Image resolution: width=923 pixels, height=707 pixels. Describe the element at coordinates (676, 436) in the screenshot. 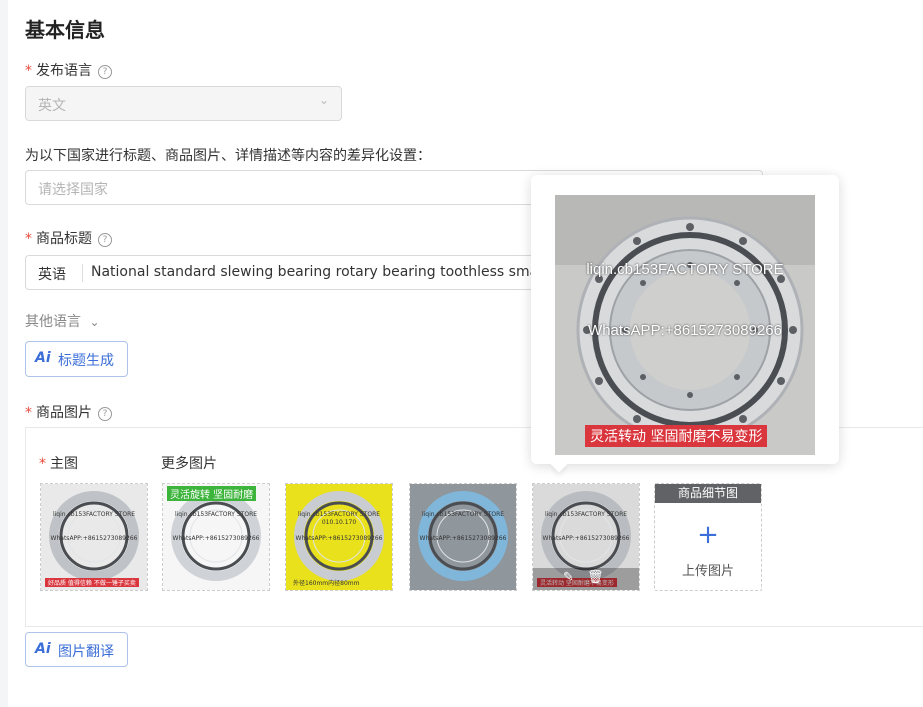

I see `preview-banner: 灵活转动 坚固耐磨不易变形` at that location.